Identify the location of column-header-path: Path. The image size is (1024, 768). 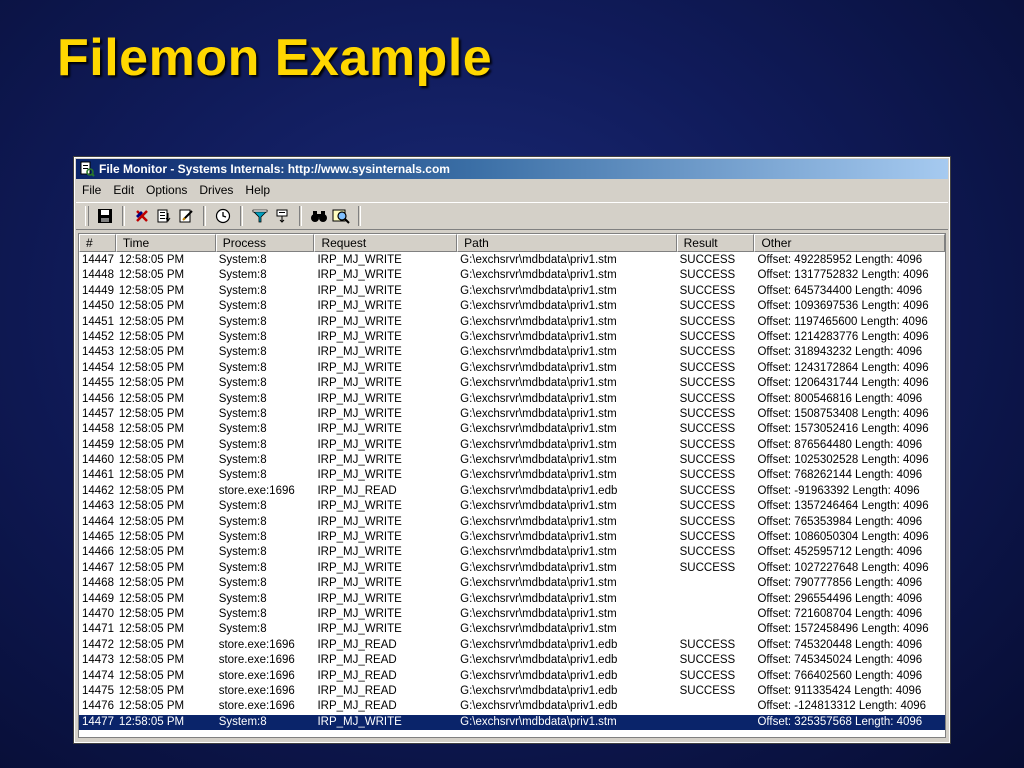
(567, 243).